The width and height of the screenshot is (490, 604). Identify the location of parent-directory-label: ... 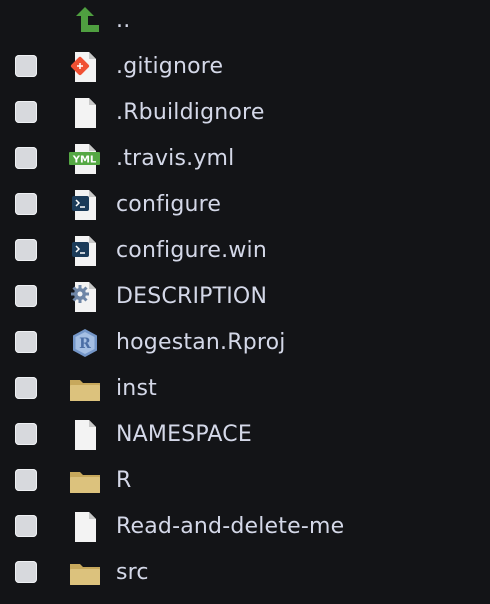
(123, 21).